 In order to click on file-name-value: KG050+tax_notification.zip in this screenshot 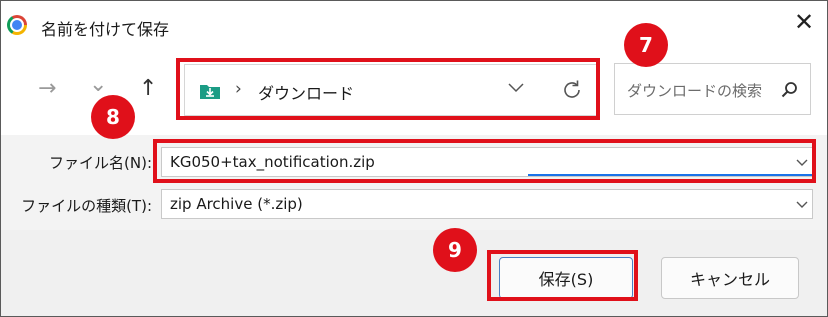, I will do `click(272, 162)`.